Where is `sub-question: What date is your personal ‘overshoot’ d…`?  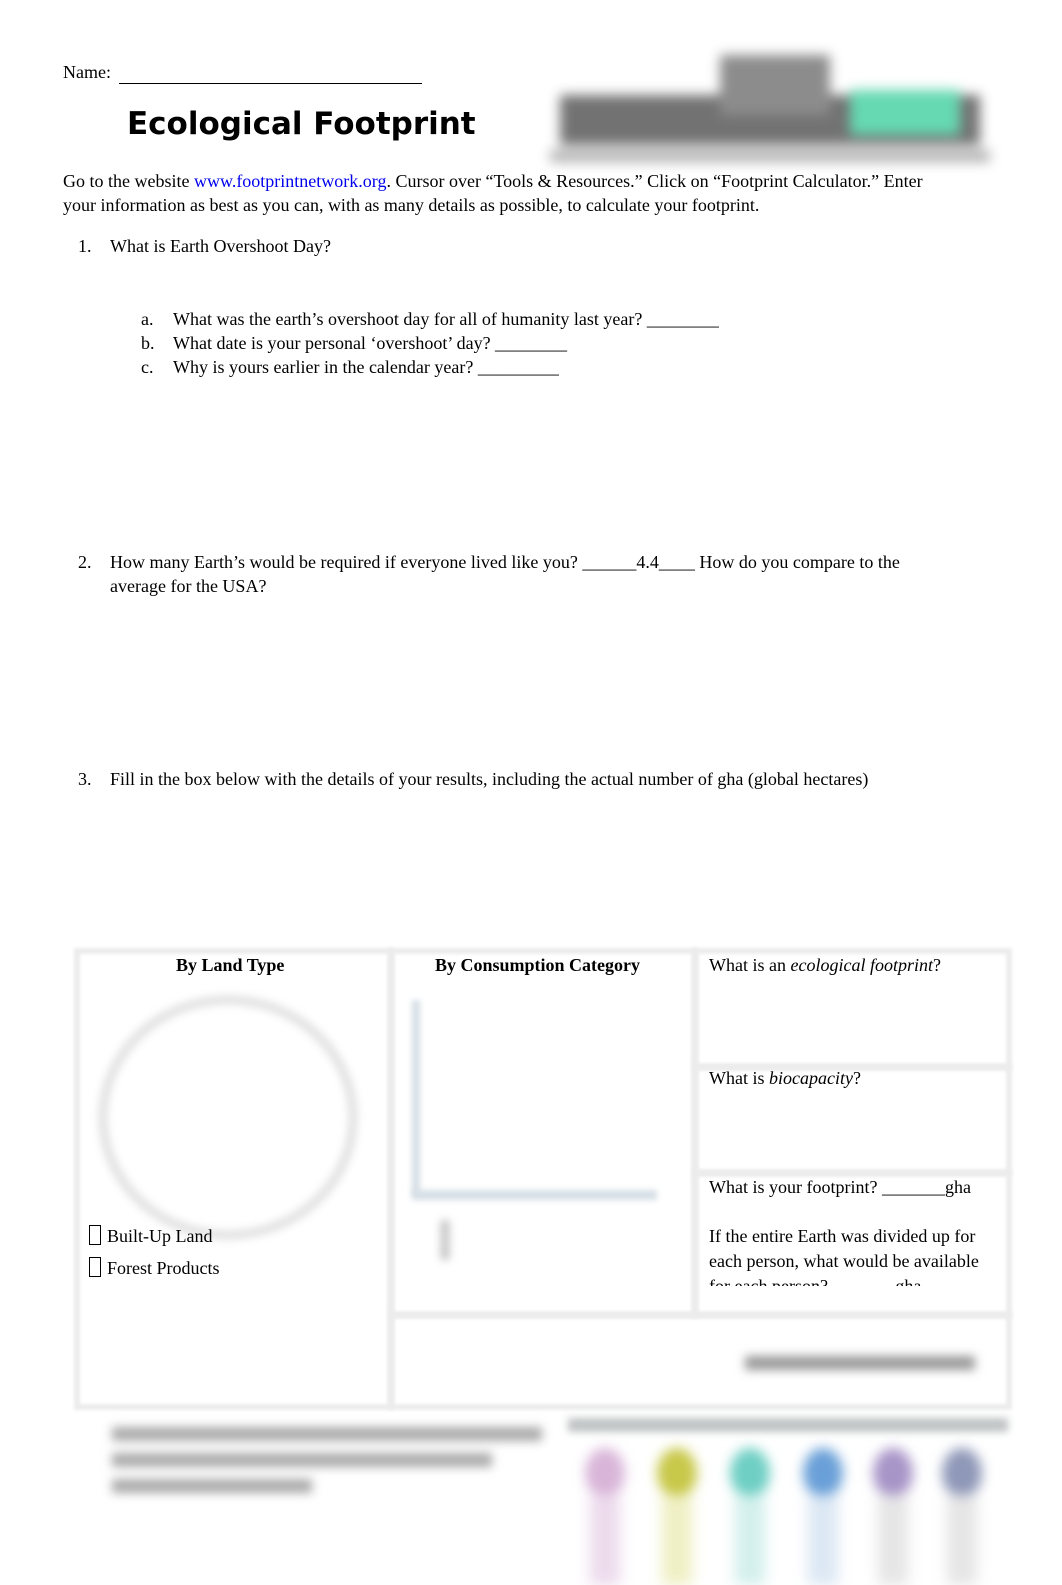
sub-question: What date is your personal ‘overshoot’ d… is located at coordinates (370, 343).